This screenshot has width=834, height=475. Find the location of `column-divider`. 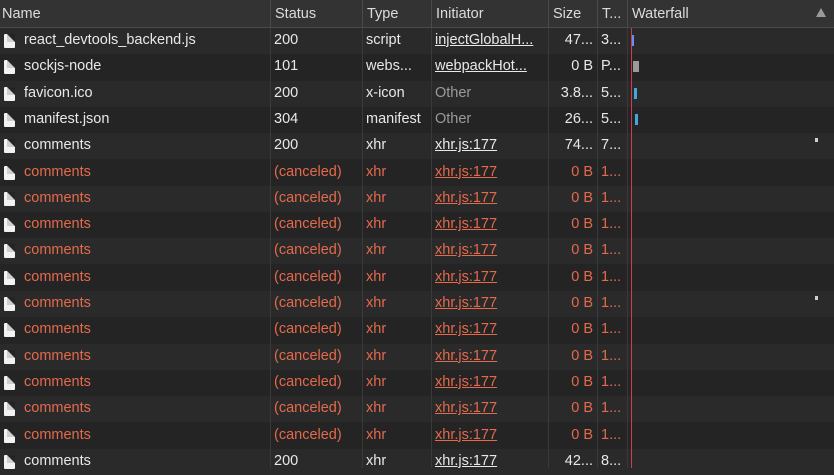

column-divider is located at coordinates (627, 248).